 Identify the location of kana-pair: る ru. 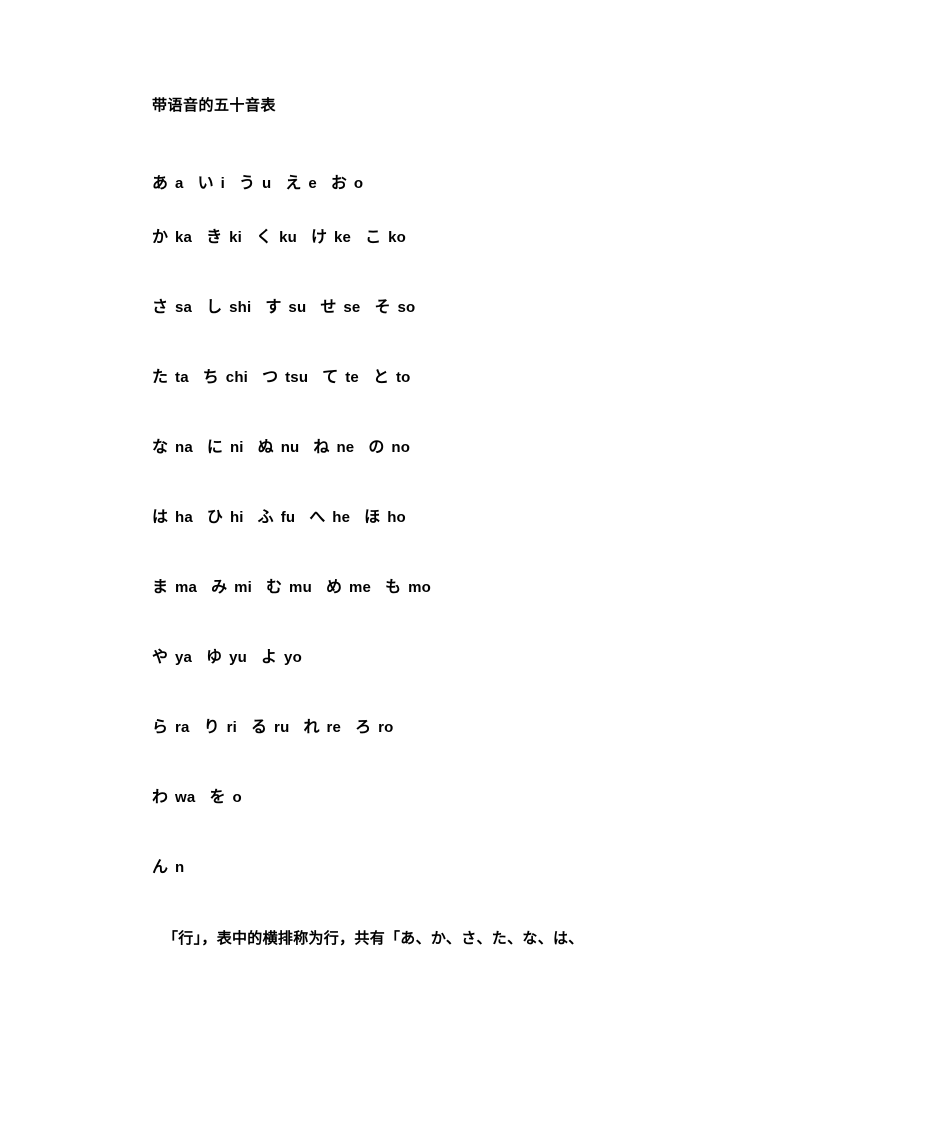
(277, 728).